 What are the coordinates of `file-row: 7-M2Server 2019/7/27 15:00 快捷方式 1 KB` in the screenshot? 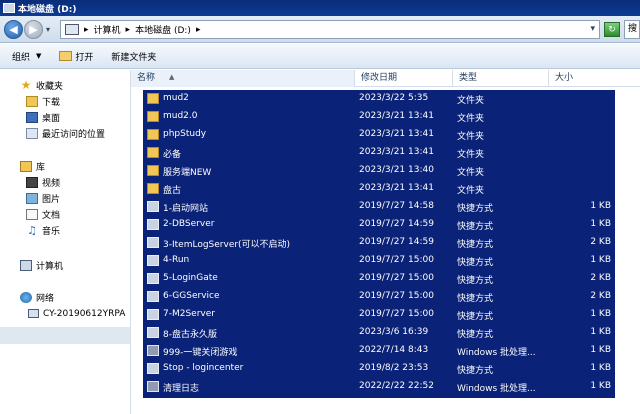 It's located at (379, 315).